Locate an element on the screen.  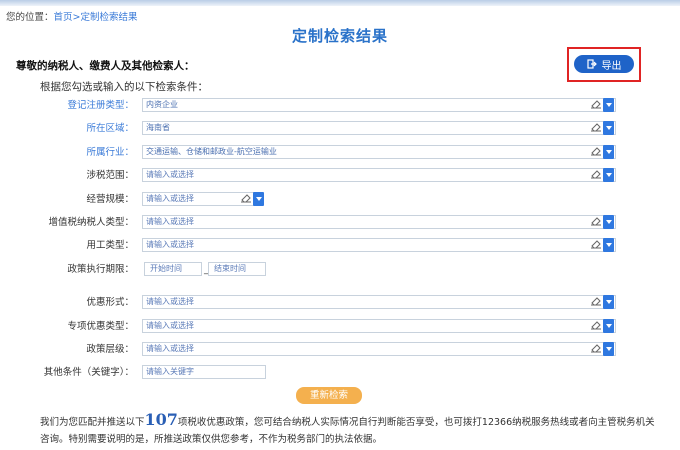
vat-taxpayer-type-dropdown is located at coordinates (608, 222).